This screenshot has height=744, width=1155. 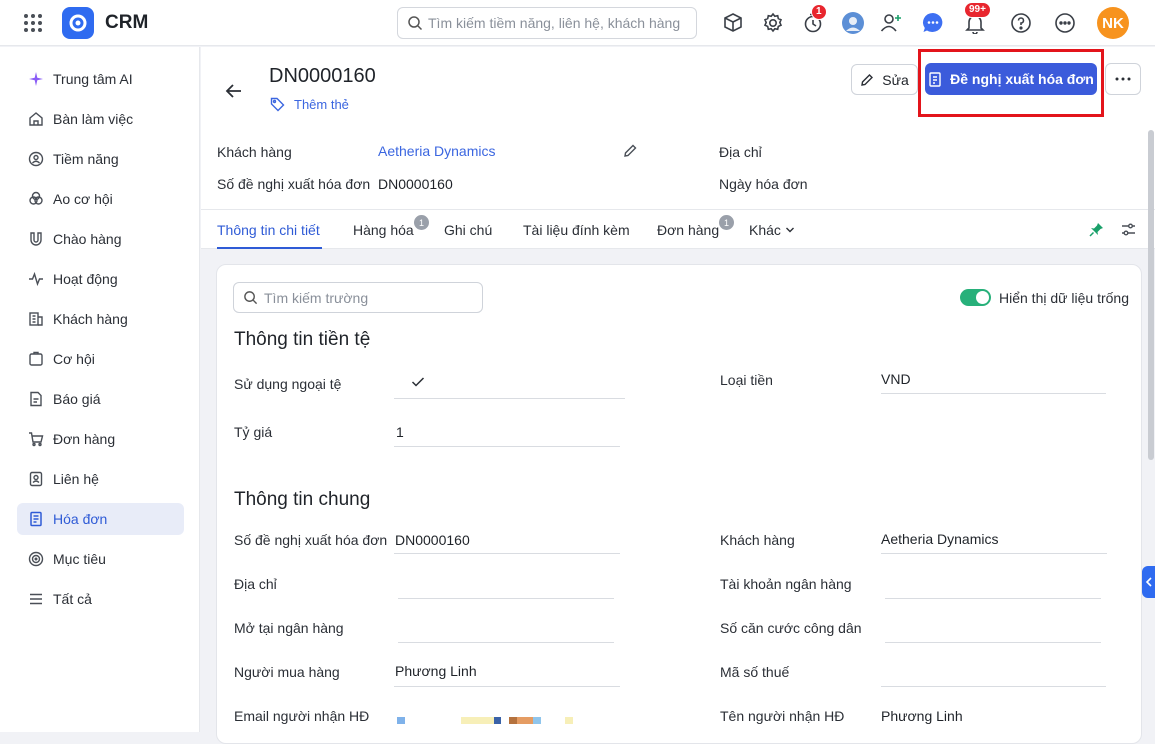 What do you see at coordinates (302, 499) in the screenshot?
I see `general-section-title: Thông tin chung` at bounding box center [302, 499].